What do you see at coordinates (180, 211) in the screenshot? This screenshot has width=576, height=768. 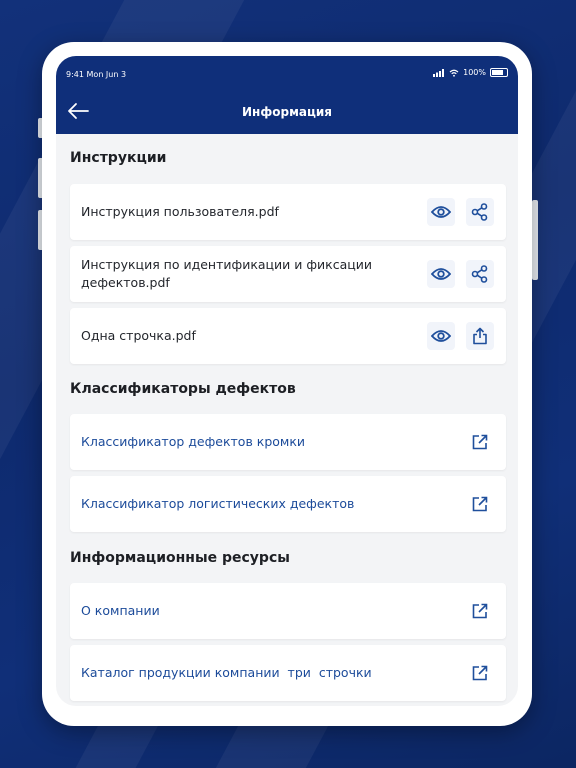 I see `document-name: Инструкция пользователя.pdf` at bounding box center [180, 211].